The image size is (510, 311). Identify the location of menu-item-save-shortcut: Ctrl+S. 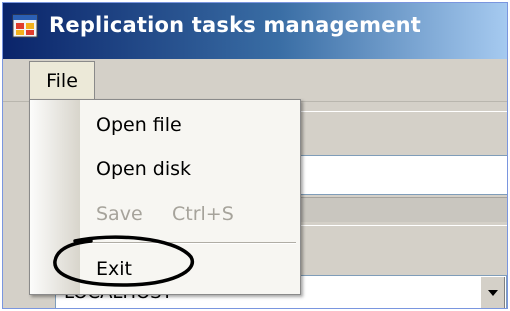
(203, 214).